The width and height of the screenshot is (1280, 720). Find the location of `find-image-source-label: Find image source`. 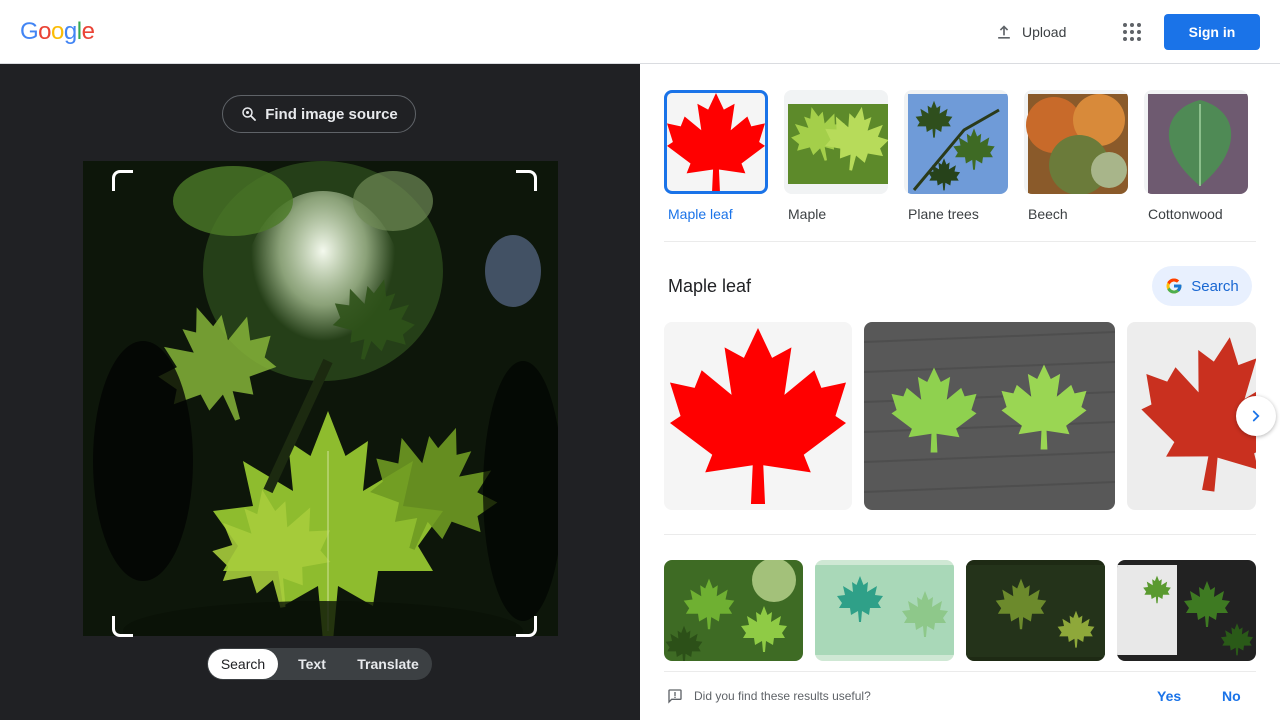

find-image-source-label: Find image source is located at coordinates (331, 114).